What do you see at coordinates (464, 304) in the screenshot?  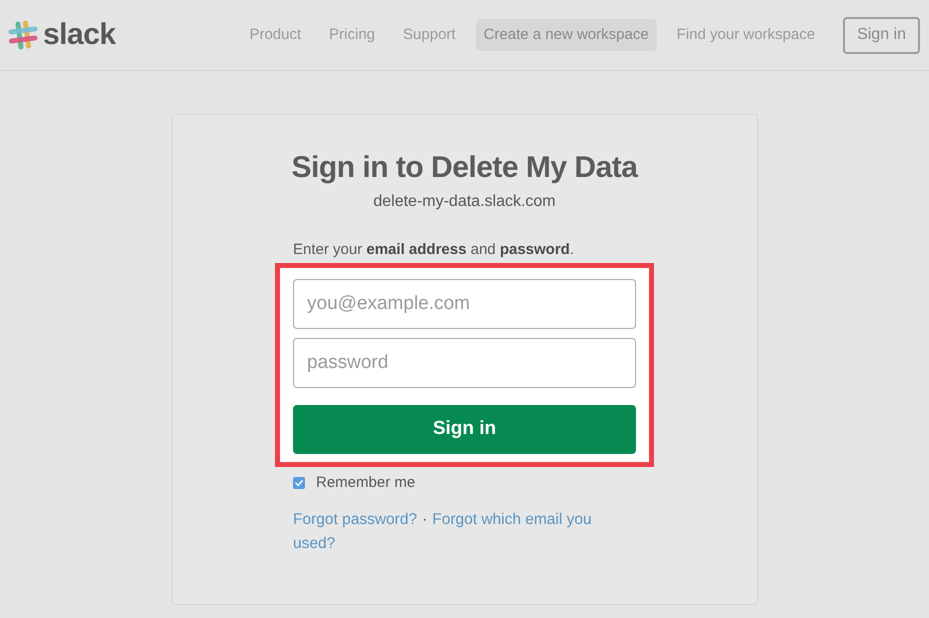 I see `email-input: you@example.com` at bounding box center [464, 304].